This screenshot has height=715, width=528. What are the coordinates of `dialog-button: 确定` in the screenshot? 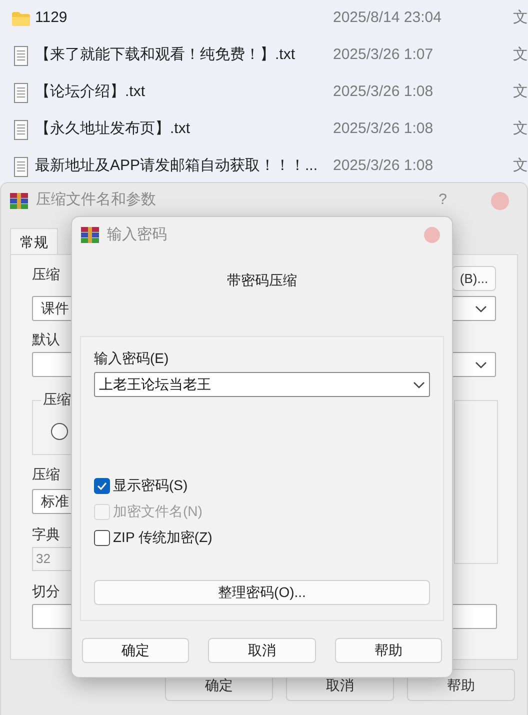 It's located at (136, 650).